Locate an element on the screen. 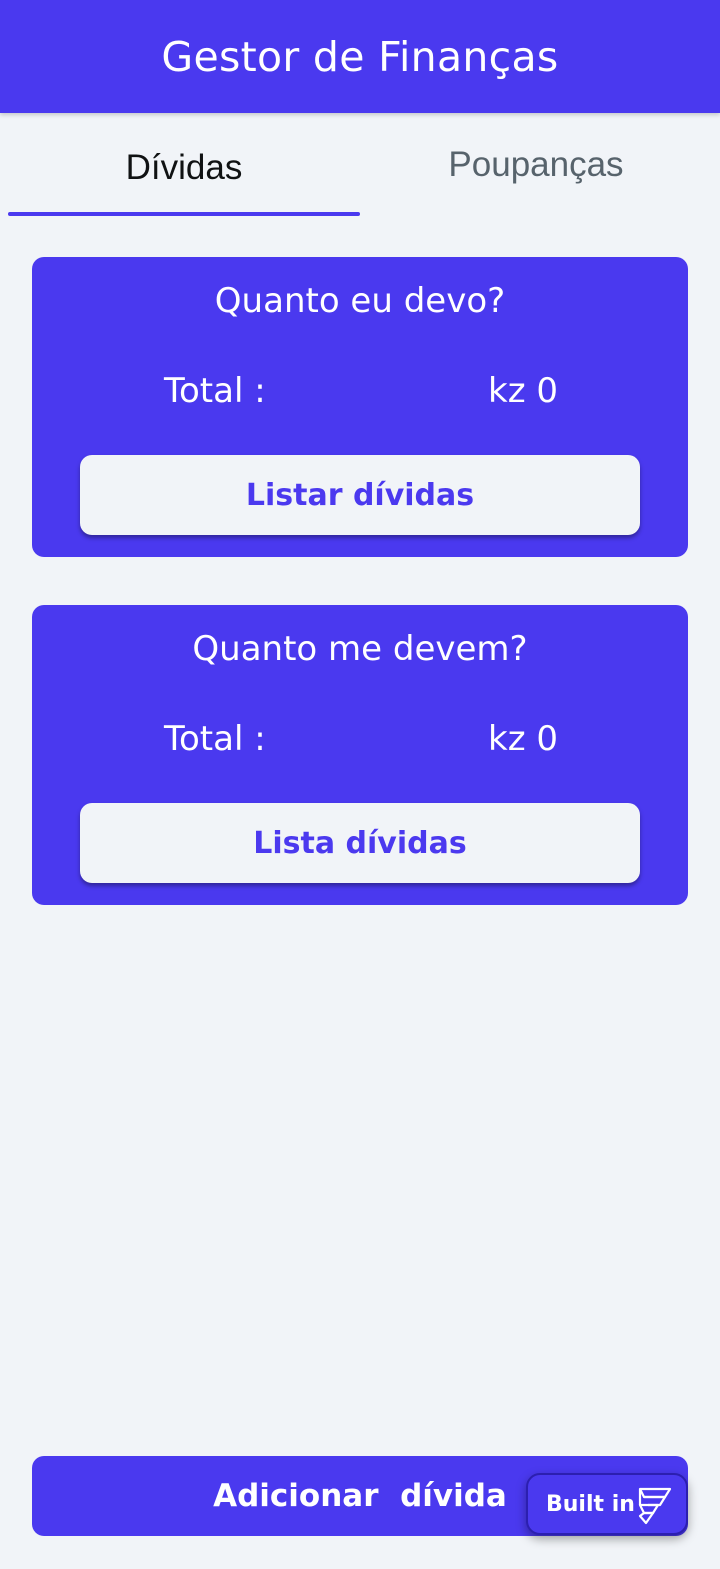 The height and width of the screenshot is (1569, 720). card-title: Quanto eu devo? is located at coordinates (360, 301).